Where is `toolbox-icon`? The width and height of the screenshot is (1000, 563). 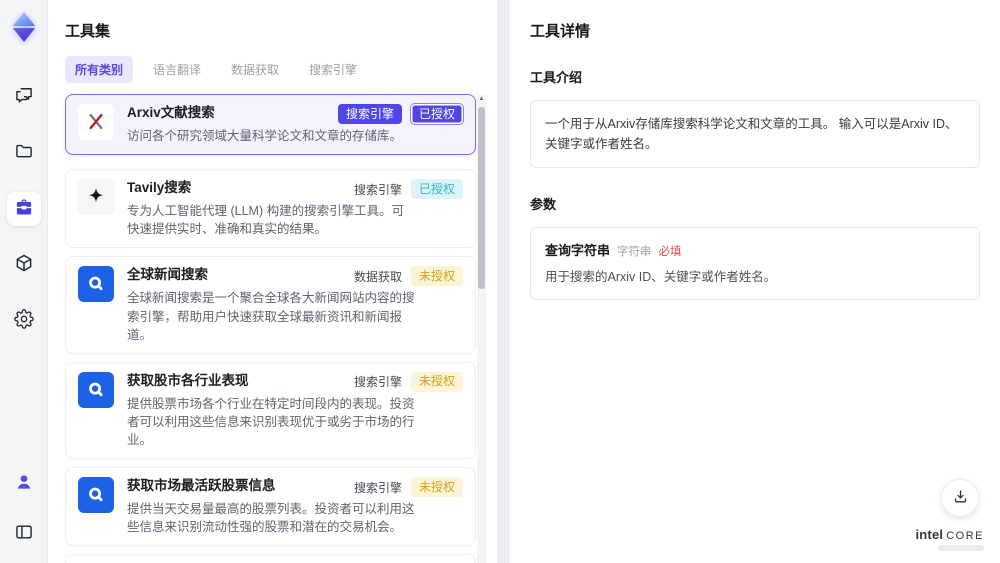 toolbox-icon is located at coordinates (24, 209).